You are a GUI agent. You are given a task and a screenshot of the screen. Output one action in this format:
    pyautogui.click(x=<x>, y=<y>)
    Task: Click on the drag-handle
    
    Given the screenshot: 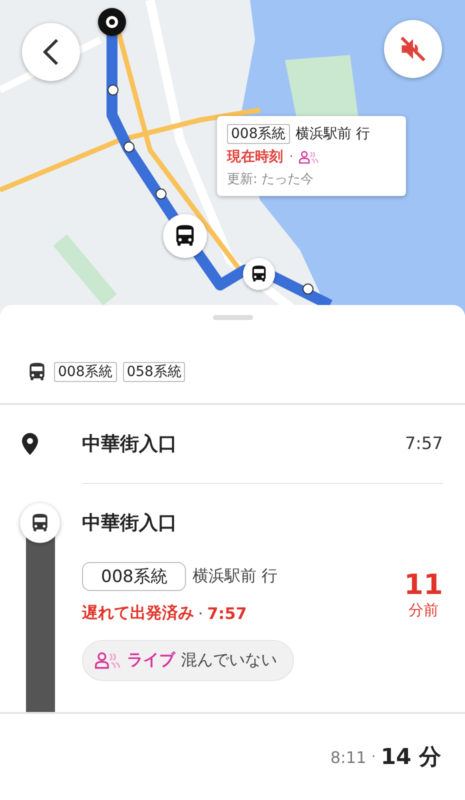 What is the action you would take?
    pyautogui.click(x=232, y=317)
    